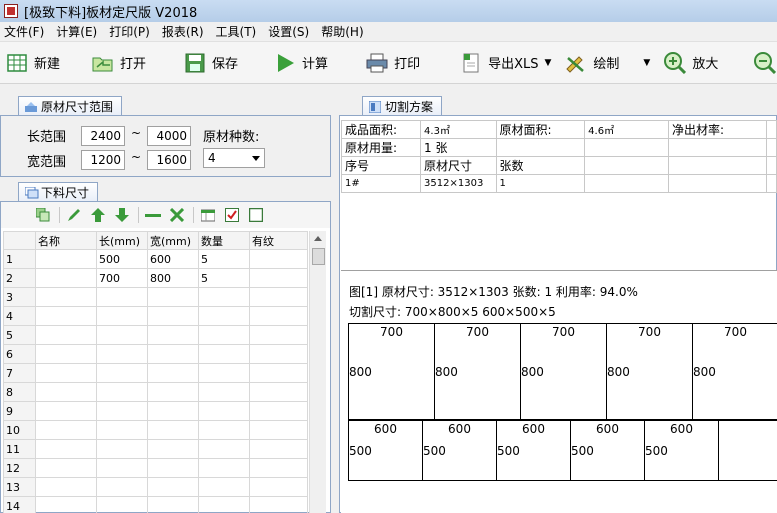  Describe the element at coordinates (98, 215) in the screenshot. I see `move-up-icon` at that location.